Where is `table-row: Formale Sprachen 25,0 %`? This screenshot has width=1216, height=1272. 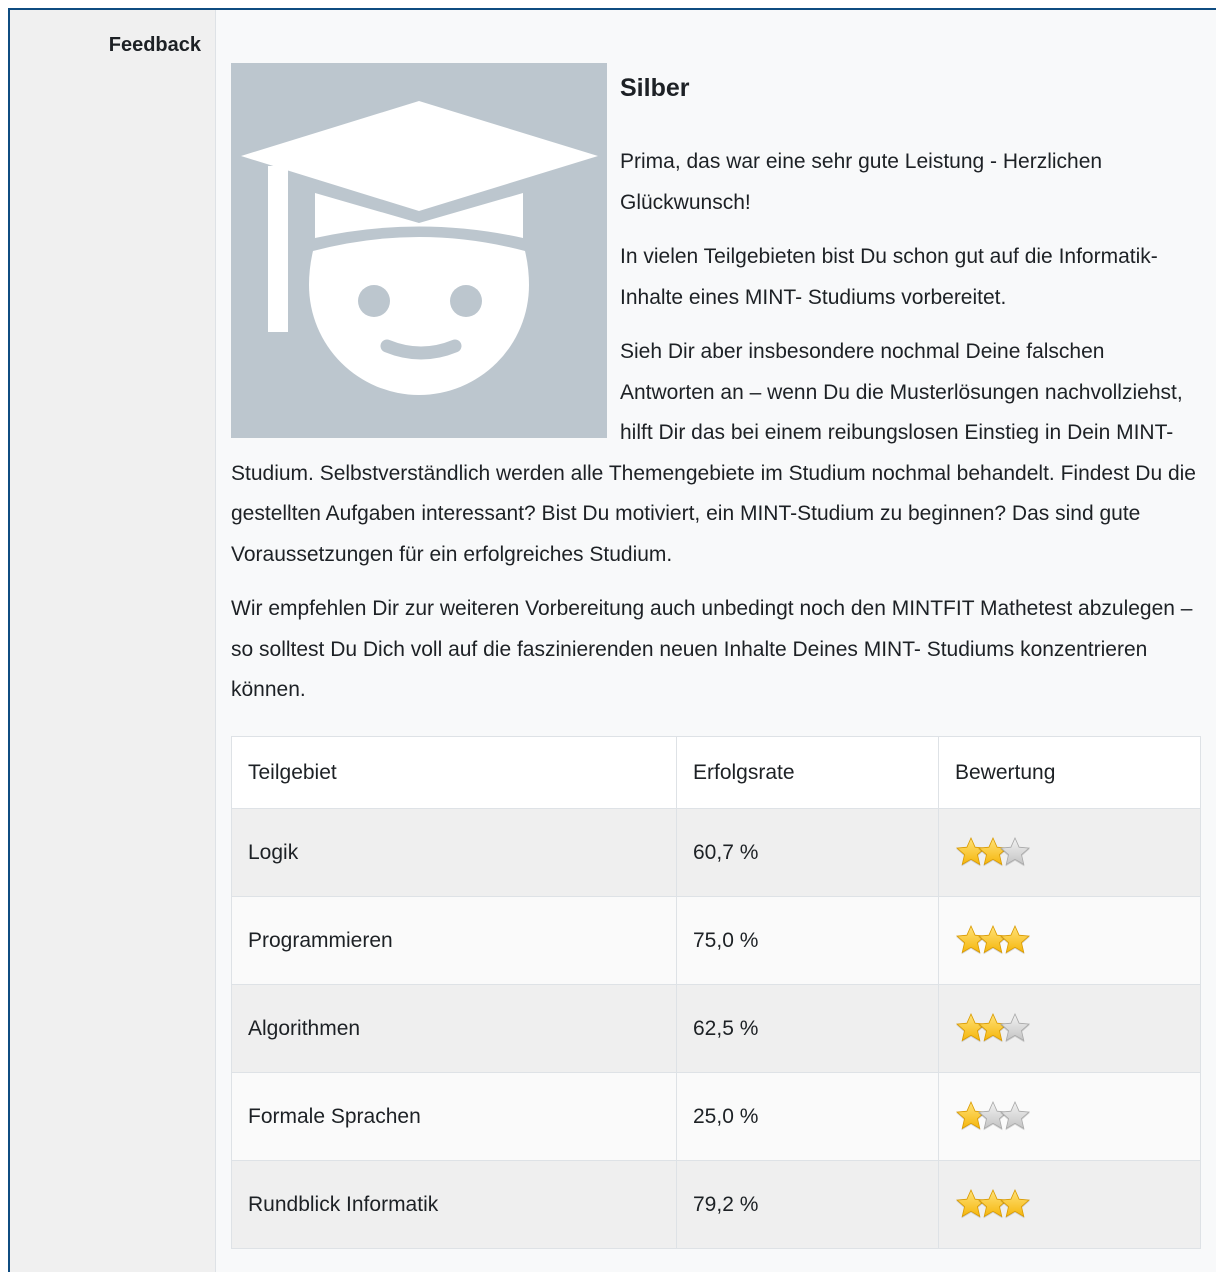 table-row: Formale Sprachen 25,0 % is located at coordinates (716, 1116).